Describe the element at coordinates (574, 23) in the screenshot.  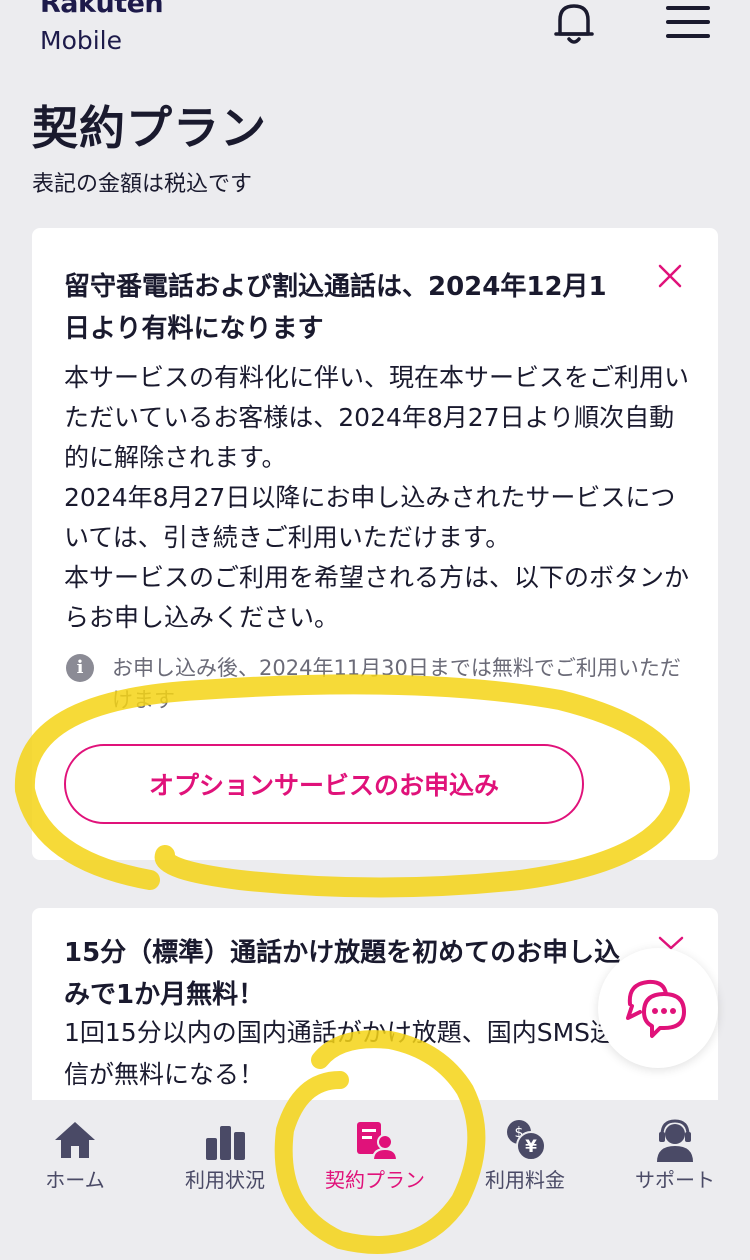
I see `bell-icon` at that location.